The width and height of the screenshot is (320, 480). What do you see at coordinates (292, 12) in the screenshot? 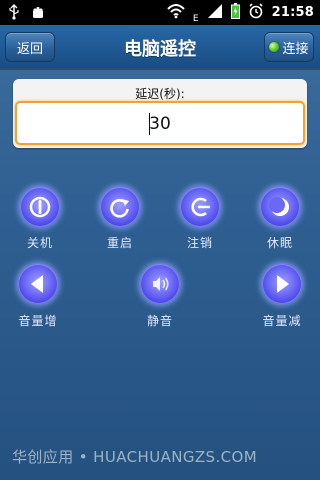
I see `clock-time: 21:58` at bounding box center [292, 12].